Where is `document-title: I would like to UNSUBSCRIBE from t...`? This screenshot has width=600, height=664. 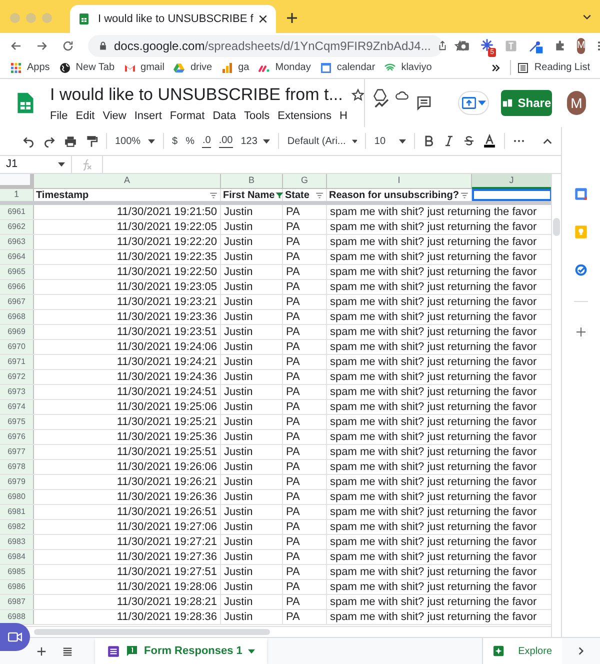 document-title: I would like to UNSUBSCRIBE from t... is located at coordinates (196, 95).